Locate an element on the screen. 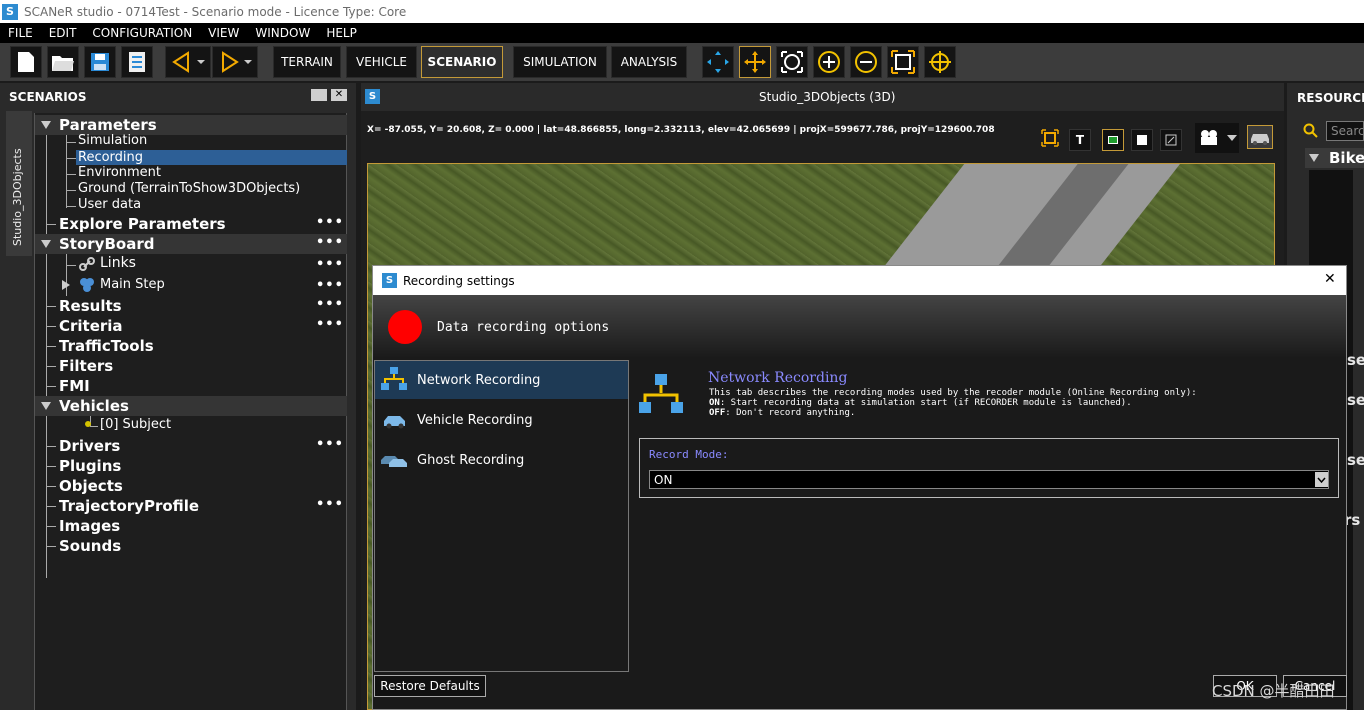  menu-edit: EDIT is located at coordinates (63, 33).